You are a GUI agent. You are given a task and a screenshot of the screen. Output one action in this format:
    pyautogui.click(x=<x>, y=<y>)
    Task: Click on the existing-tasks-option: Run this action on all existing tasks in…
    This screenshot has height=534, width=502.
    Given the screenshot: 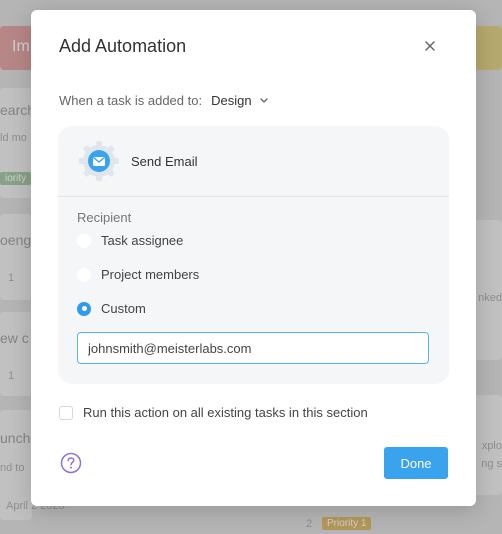 What is the action you would take?
    pyautogui.click(x=213, y=412)
    